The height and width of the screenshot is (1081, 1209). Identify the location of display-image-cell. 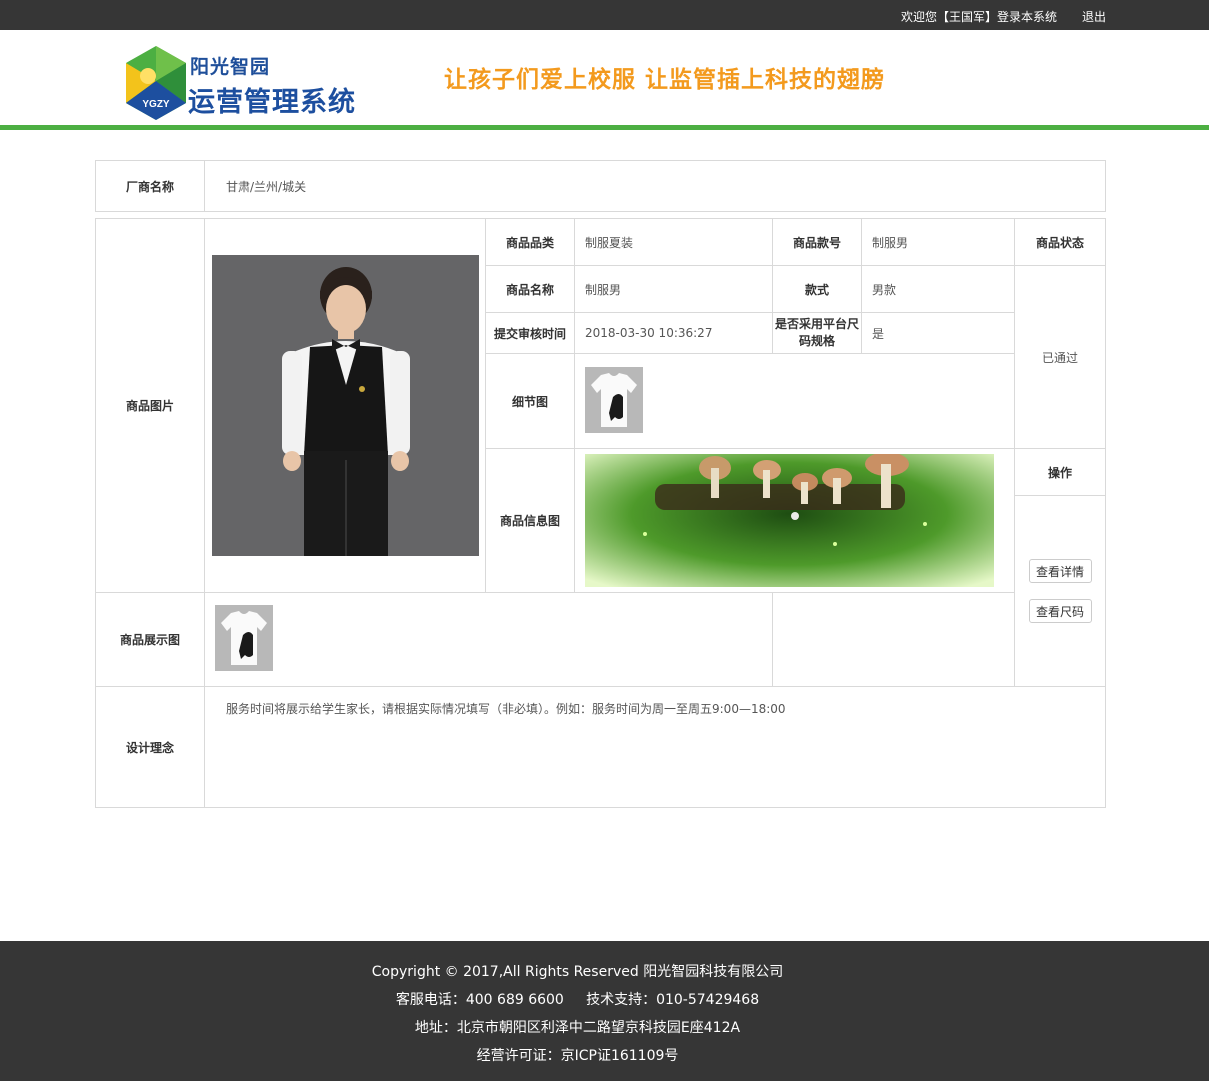
(488, 639).